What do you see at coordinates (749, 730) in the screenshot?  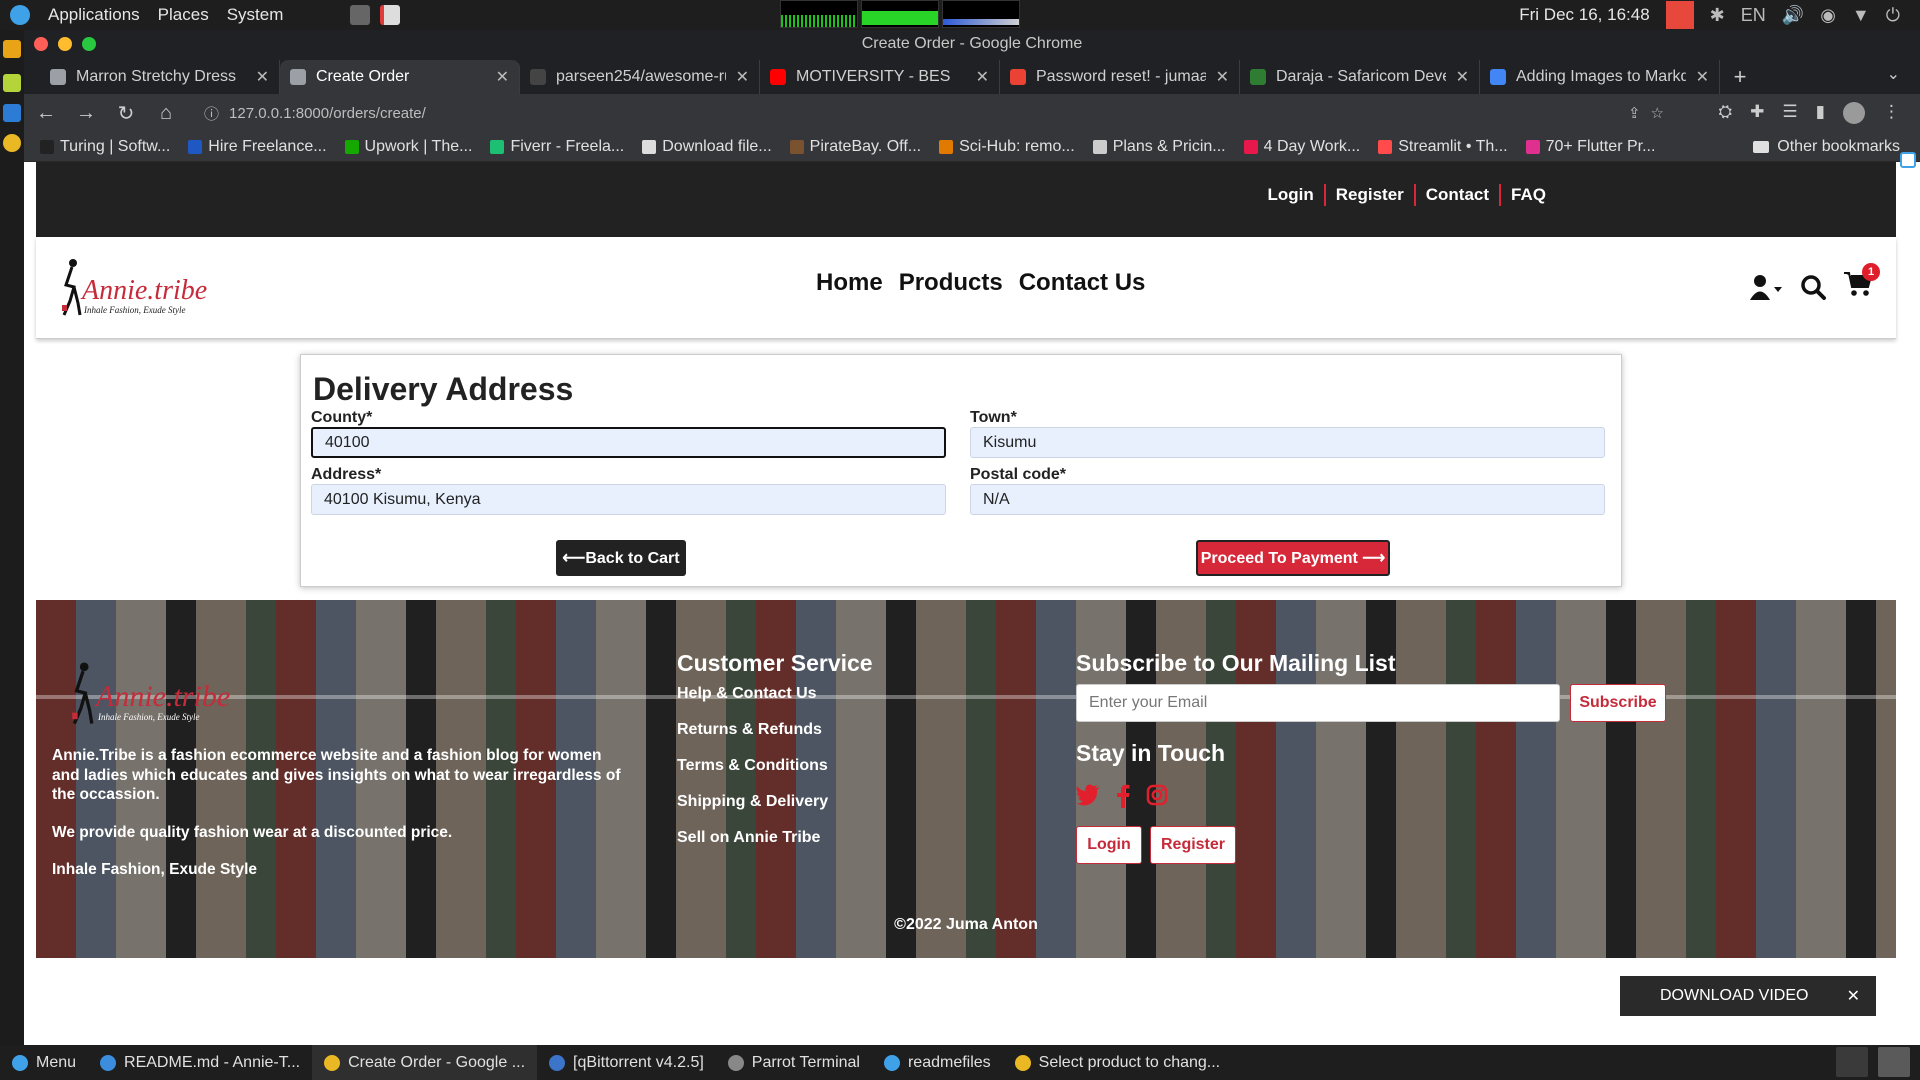 I see `footer-link-returns: Returns & Refunds` at bounding box center [749, 730].